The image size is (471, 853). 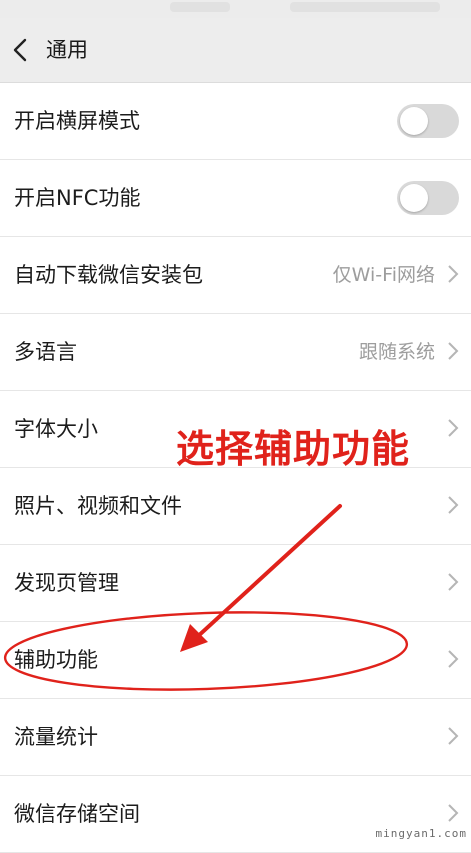 What do you see at coordinates (77, 198) in the screenshot?
I see `settings-item-label: 开启NFC功能` at bounding box center [77, 198].